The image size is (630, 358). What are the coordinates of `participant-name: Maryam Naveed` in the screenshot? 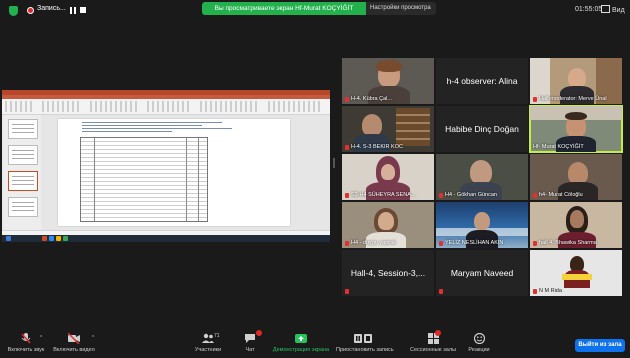 It's located at (482, 273).